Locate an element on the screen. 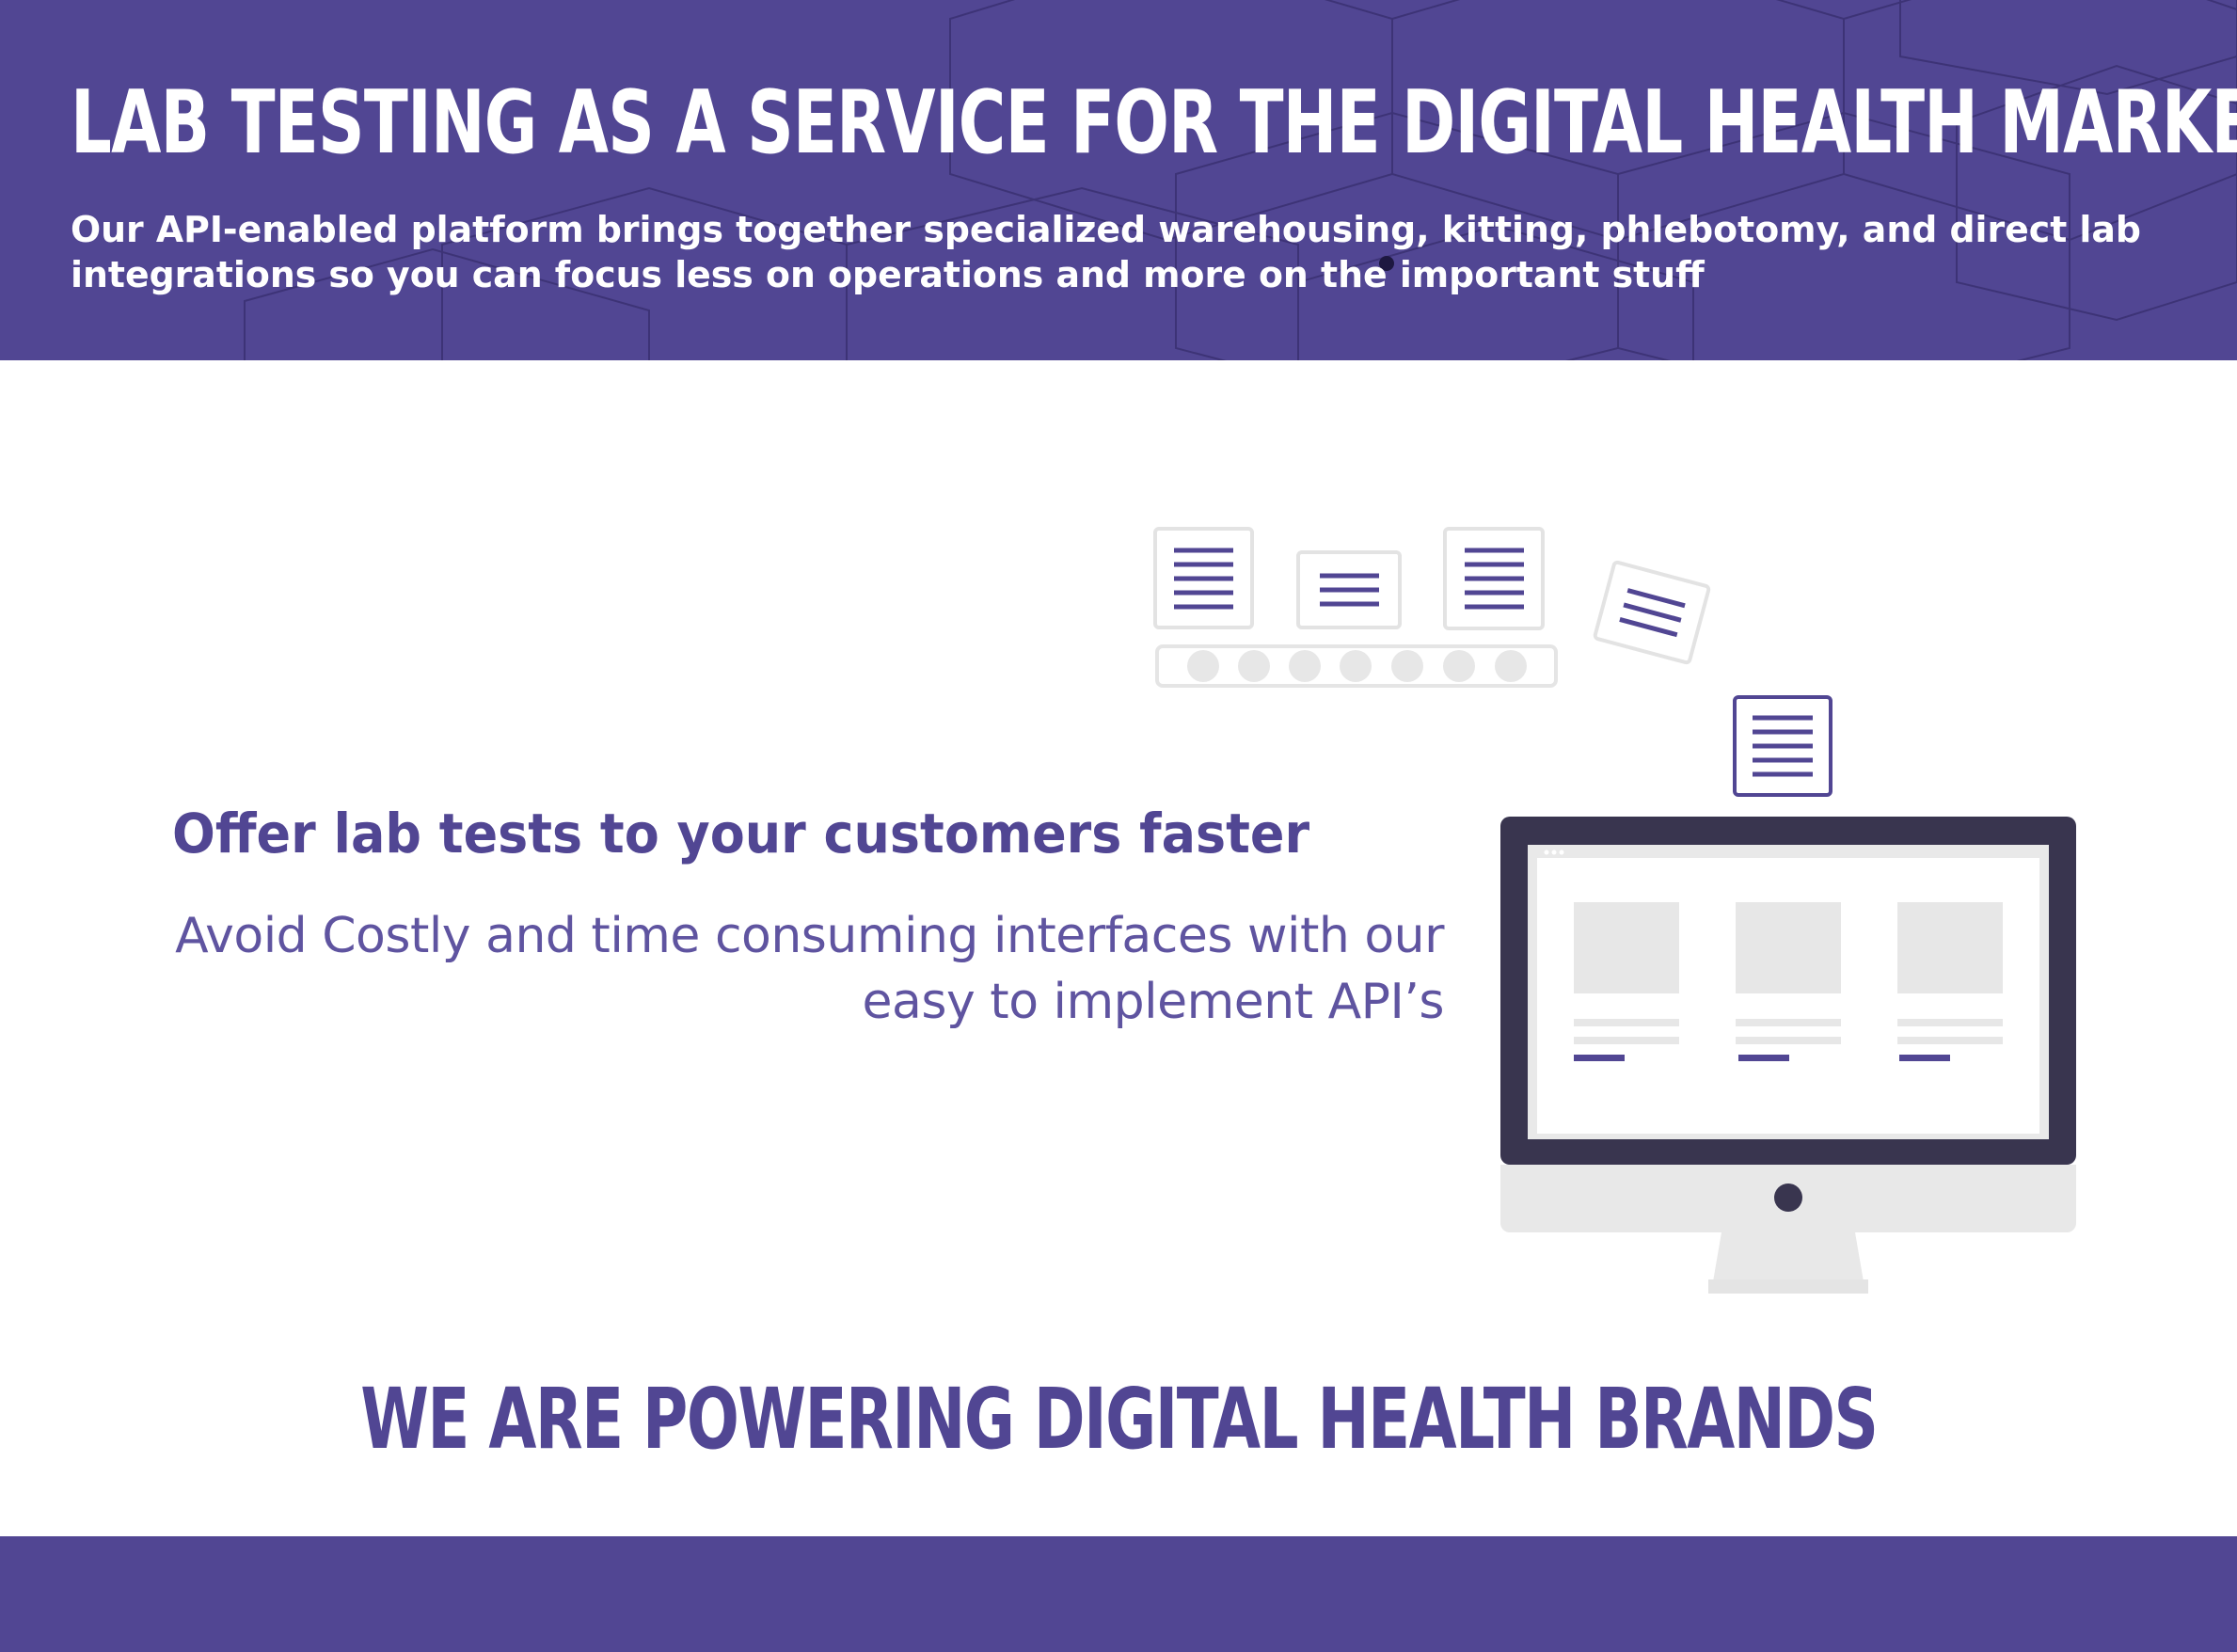  monitor-icon is located at coordinates (1788, 1055).